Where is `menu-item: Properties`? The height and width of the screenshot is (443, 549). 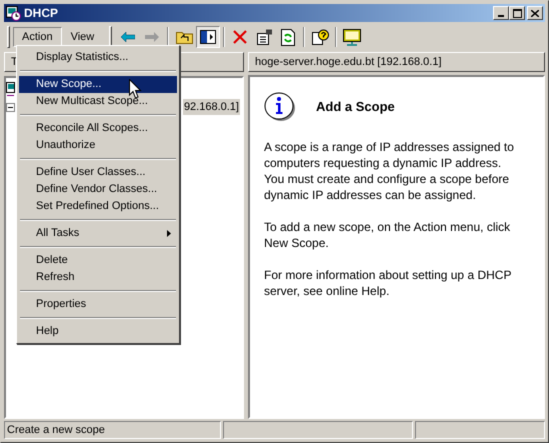 menu-item: Properties is located at coordinates (98, 304).